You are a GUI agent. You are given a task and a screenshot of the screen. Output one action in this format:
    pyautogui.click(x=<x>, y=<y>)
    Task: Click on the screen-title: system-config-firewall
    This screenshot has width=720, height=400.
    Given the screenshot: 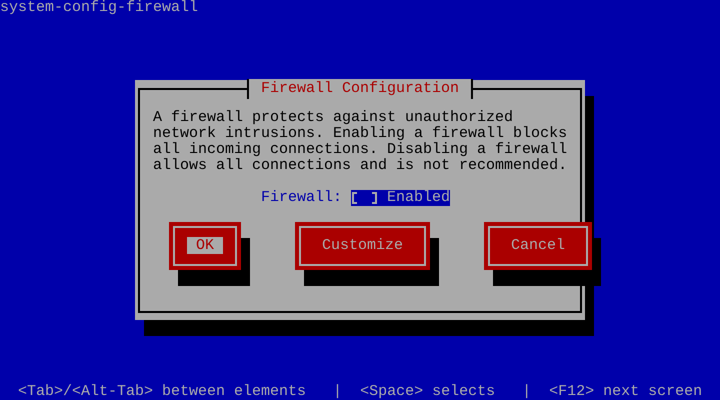 What is the action you would take?
    pyautogui.click(x=99, y=8)
    